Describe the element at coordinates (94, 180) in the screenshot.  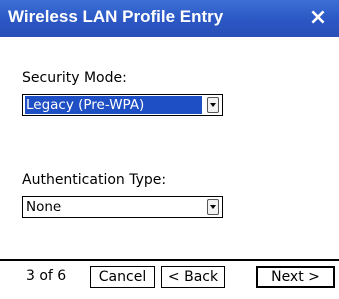
I see `authentication-type-label: Authentication Type:` at that location.